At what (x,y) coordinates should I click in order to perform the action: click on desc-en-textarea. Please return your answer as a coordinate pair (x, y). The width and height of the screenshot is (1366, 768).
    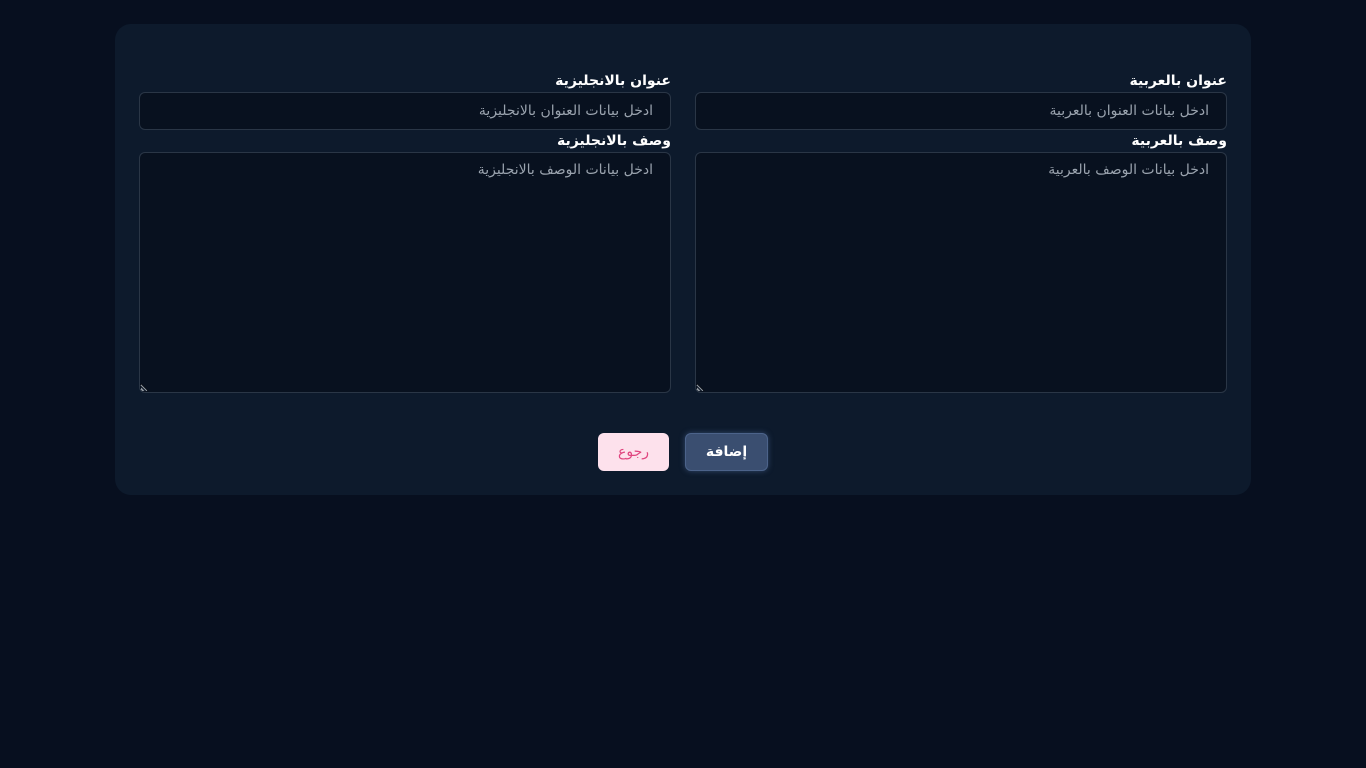
    Looking at the image, I should click on (405, 272).